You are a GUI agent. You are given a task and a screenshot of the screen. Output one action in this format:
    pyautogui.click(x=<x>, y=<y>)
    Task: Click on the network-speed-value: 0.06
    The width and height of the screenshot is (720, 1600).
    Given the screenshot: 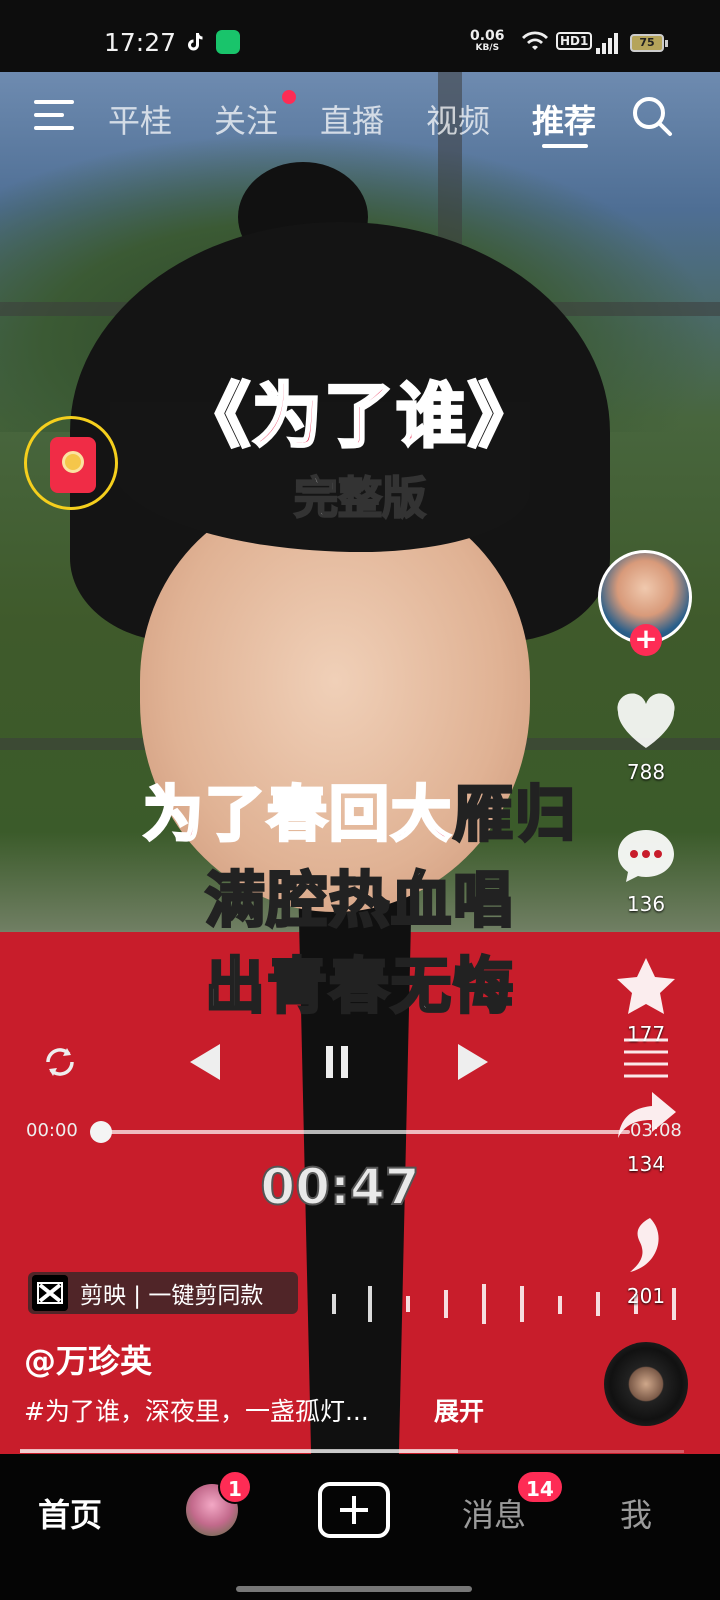 What is the action you would take?
    pyautogui.click(x=487, y=36)
    